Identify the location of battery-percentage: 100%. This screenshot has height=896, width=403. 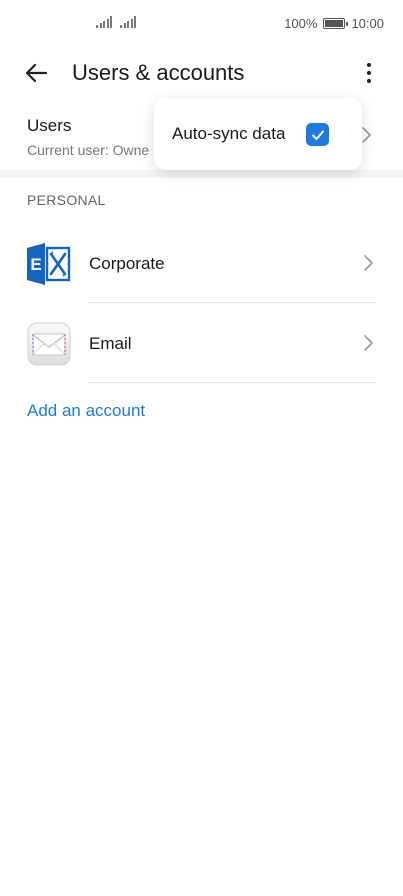
(301, 23).